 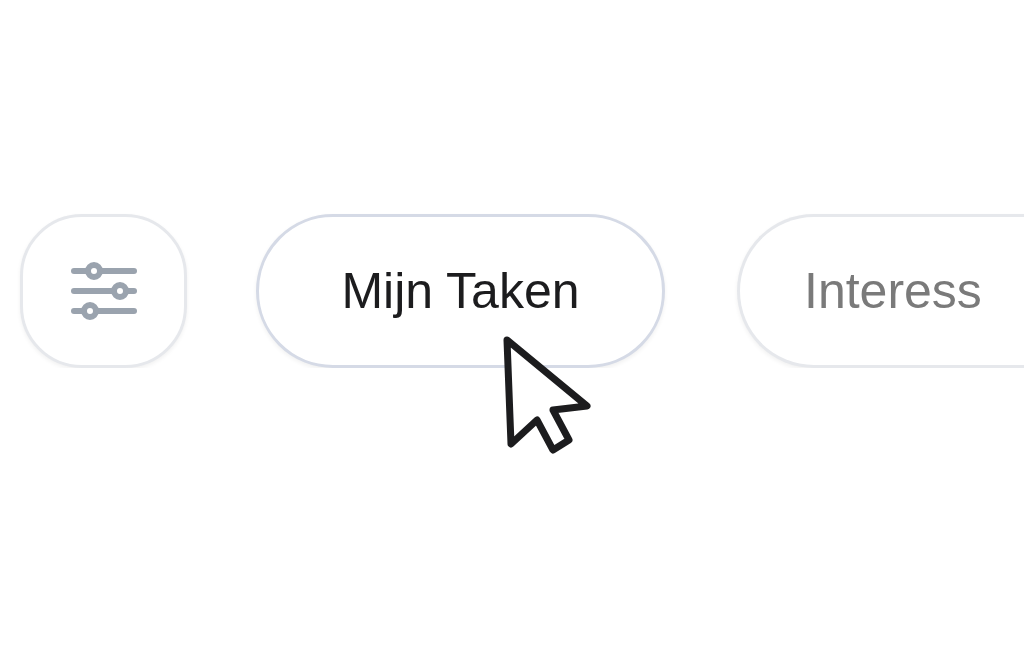 I want to click on tab: Interess, so click(x=880, y=291).